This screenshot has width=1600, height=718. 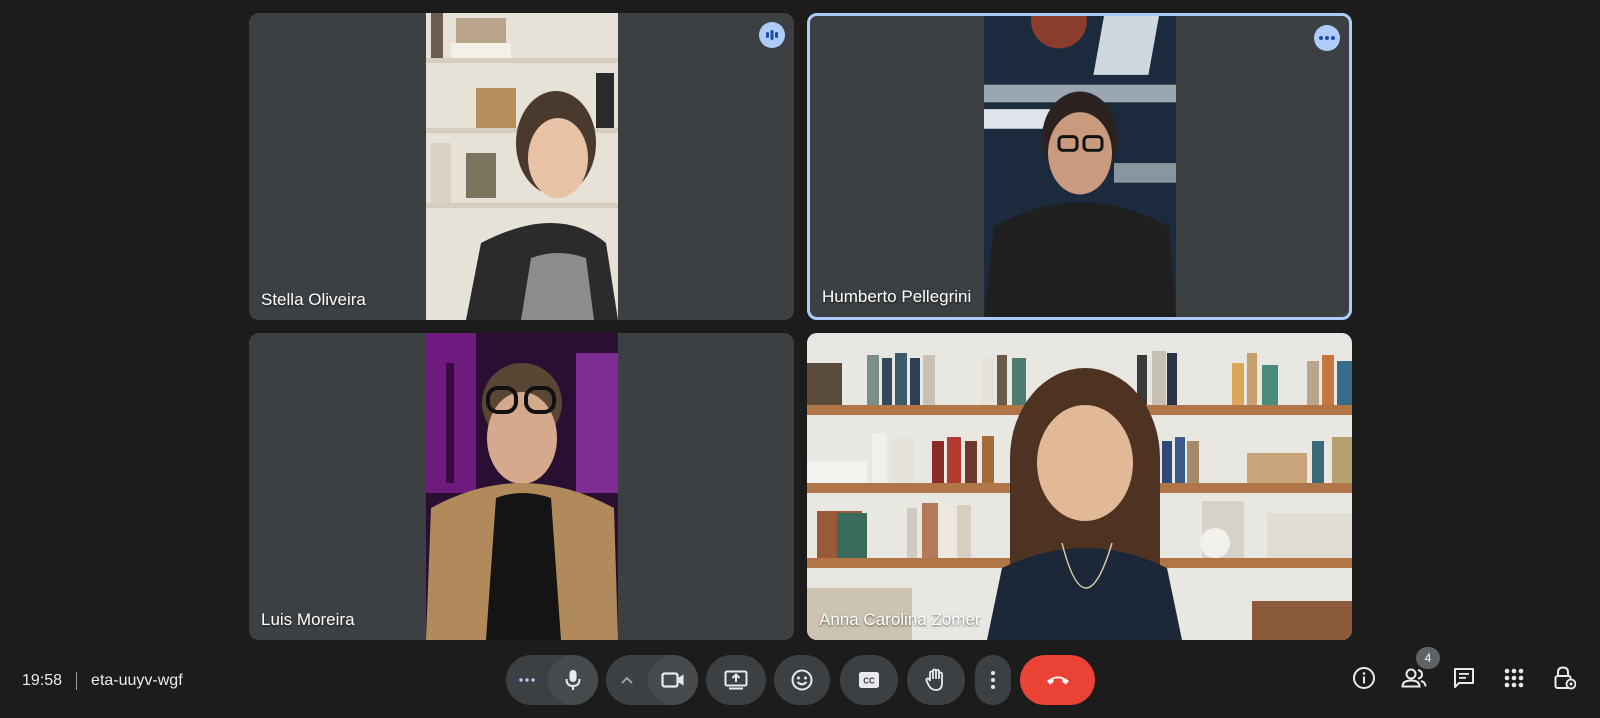 What do you see at coordinates (527, 680) in the screenshot?
I see `more-audio-options-icon` at bounding box center [527, 680].